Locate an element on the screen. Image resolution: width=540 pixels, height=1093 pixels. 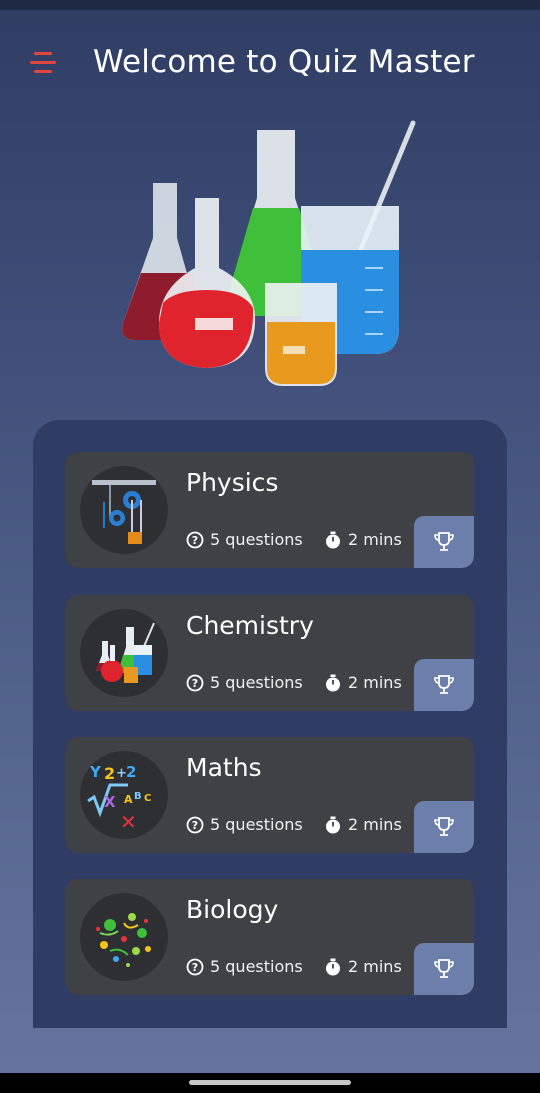
quiz-card-biology: Biology ? 5 questions 2 mins is located at coordinates (270, 937).